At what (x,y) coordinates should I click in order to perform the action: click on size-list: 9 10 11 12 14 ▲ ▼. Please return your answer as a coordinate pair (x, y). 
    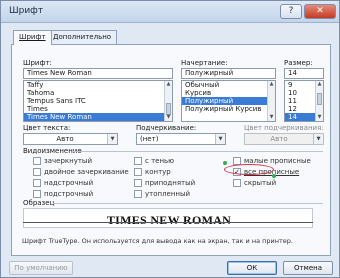
    Looking at the image, I should click on (304, 101).